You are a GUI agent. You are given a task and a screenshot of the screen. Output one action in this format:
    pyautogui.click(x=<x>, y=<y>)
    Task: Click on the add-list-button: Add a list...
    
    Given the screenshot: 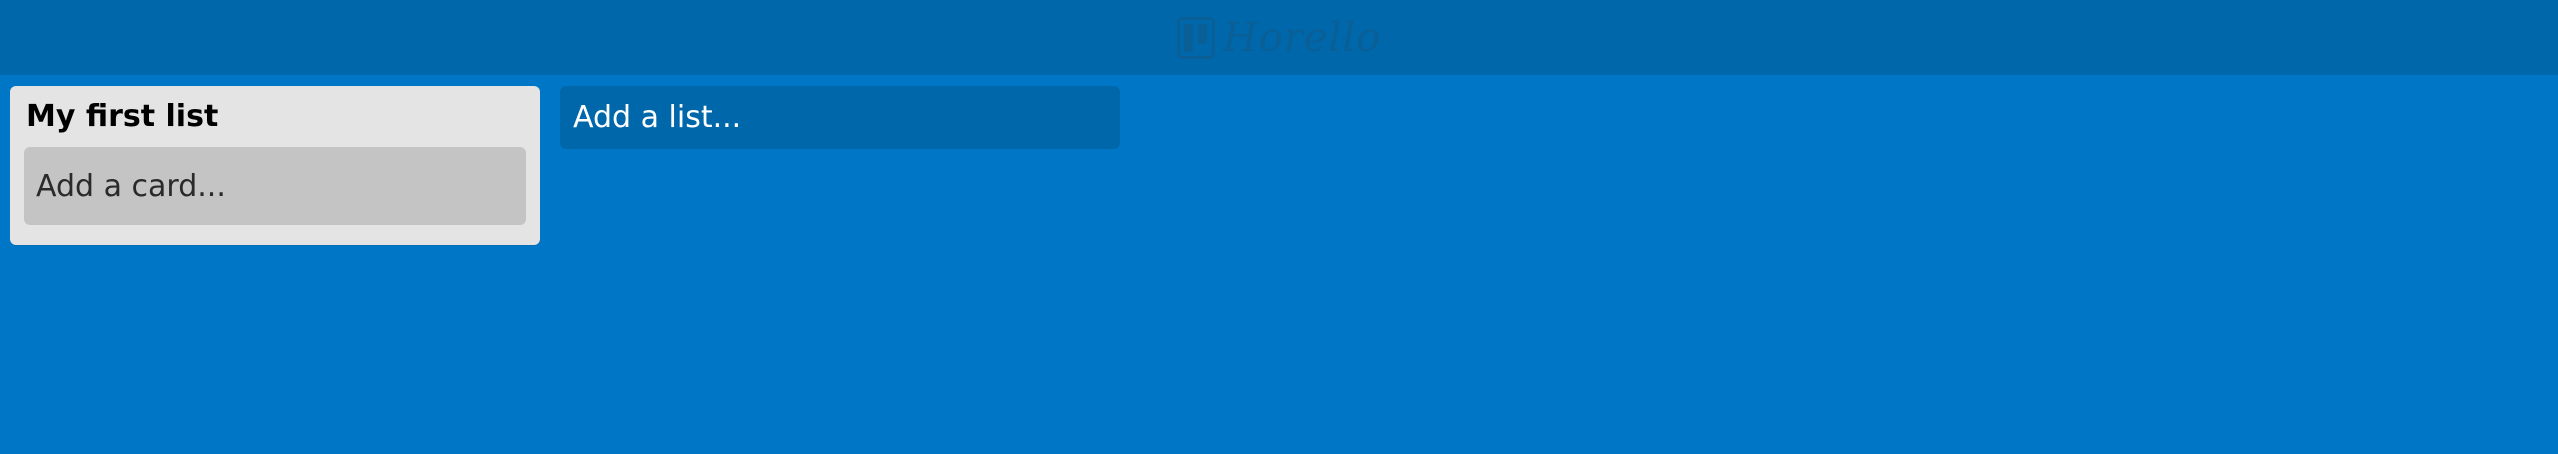 What is the action you would take?
    pyautogui.click(x=840, y=117)
    